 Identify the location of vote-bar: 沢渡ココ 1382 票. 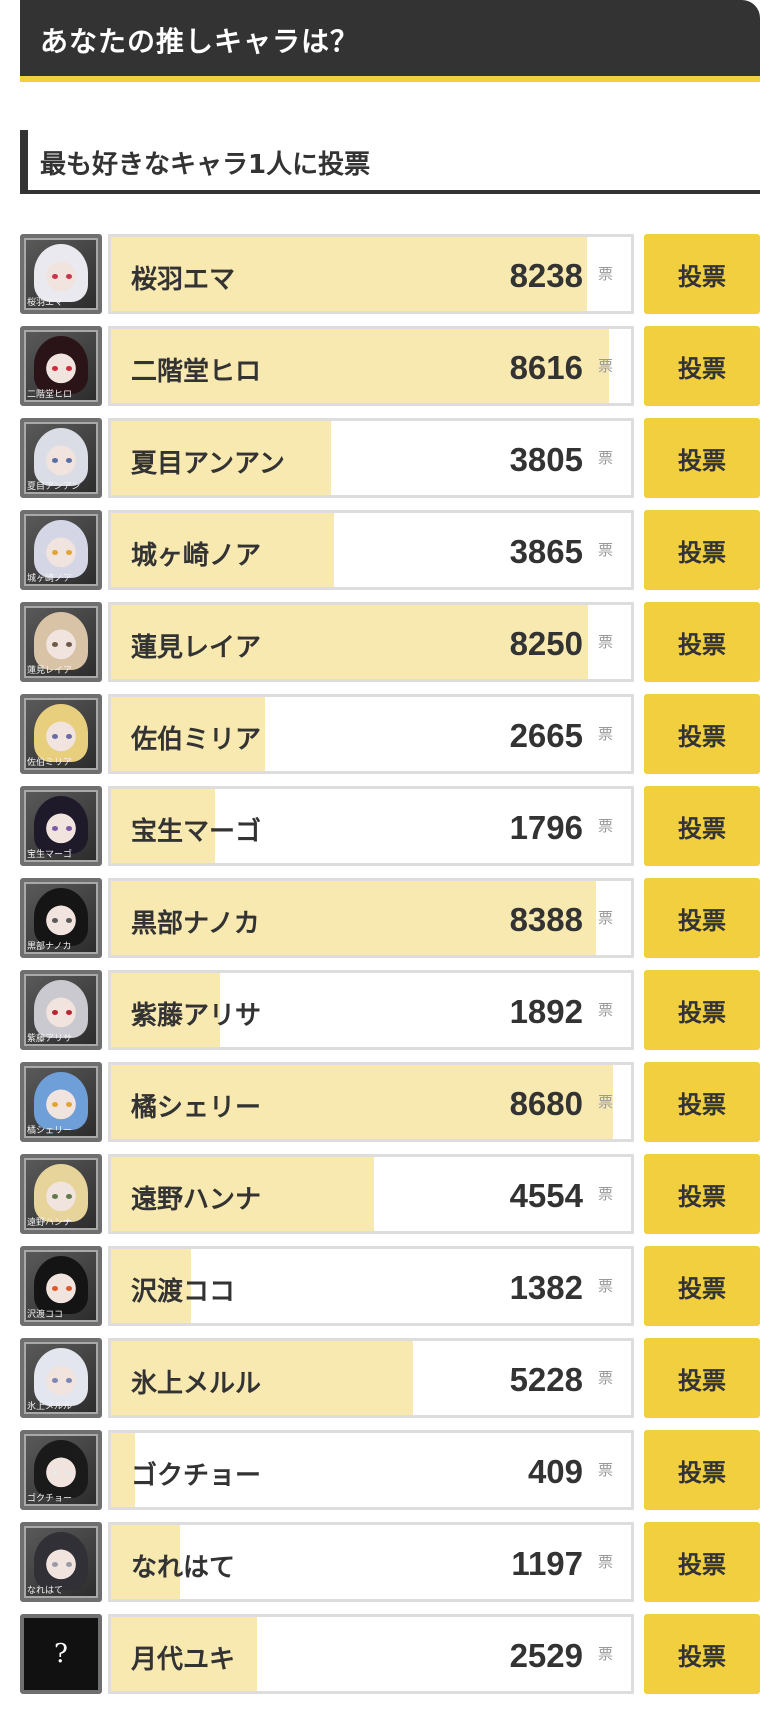
(371, 1286).